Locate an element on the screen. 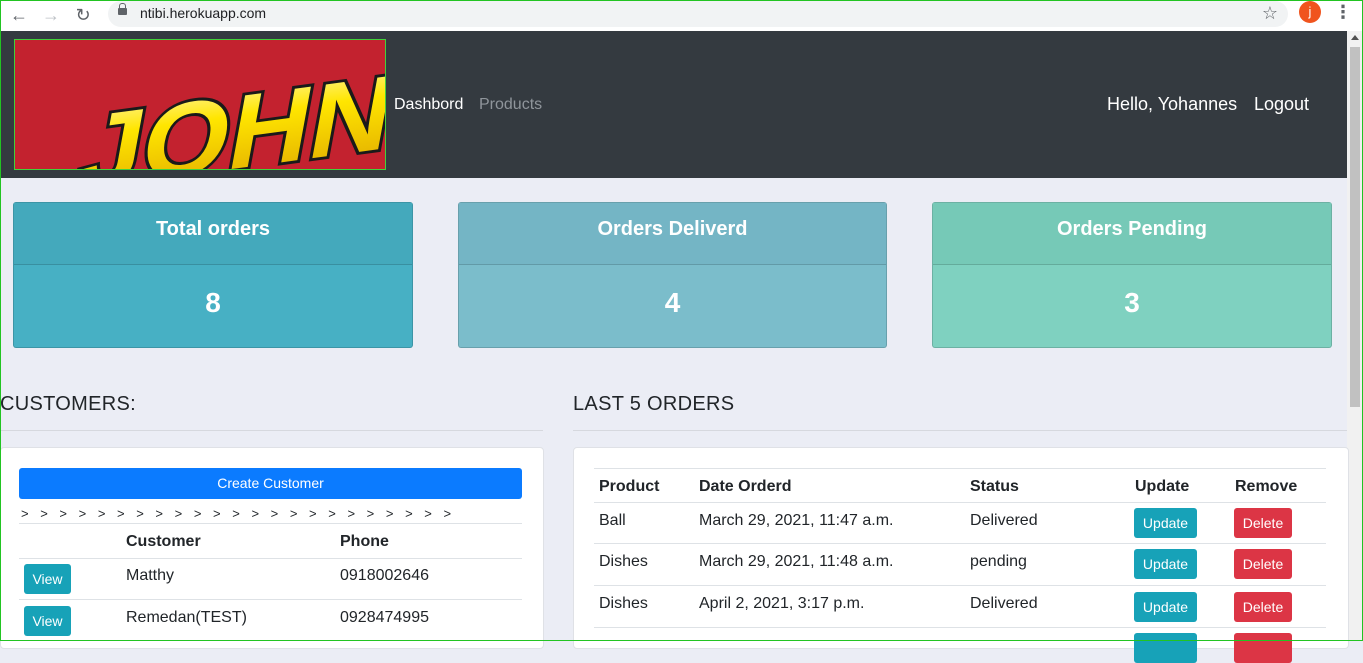 Image resolution: width=1363 pixels, height=663 pixels. nav-products-link: Products is located at coordinates (510, 105).